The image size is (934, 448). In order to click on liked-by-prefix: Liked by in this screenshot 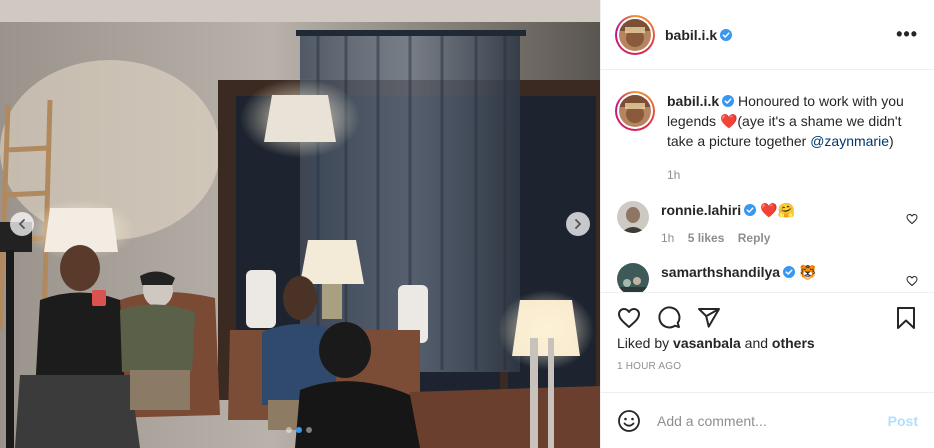, I will do `click(645, 343)`.